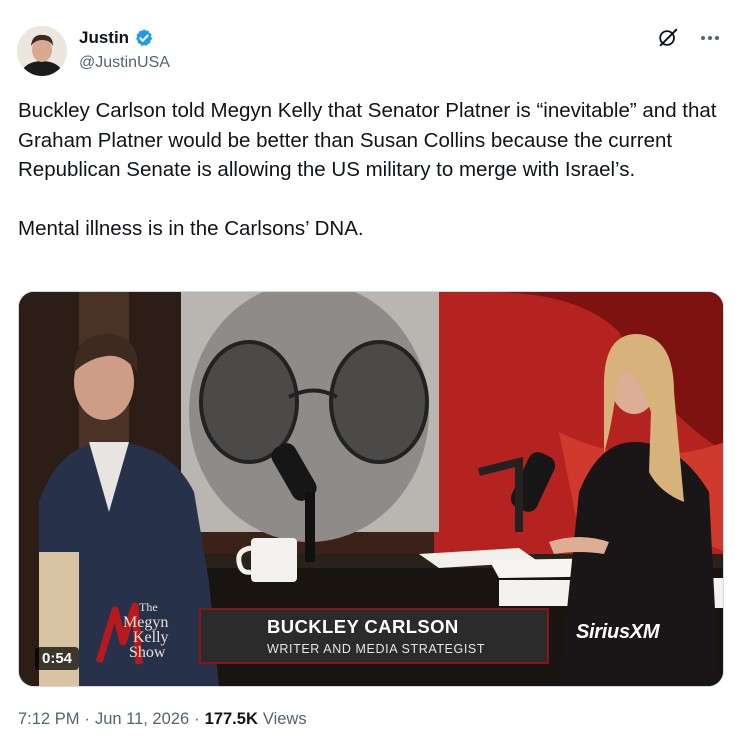  I want to click on tweet-meta: 7:12 PM · Jun 11, 2026 · 177.5K Views, so click(162, 719).